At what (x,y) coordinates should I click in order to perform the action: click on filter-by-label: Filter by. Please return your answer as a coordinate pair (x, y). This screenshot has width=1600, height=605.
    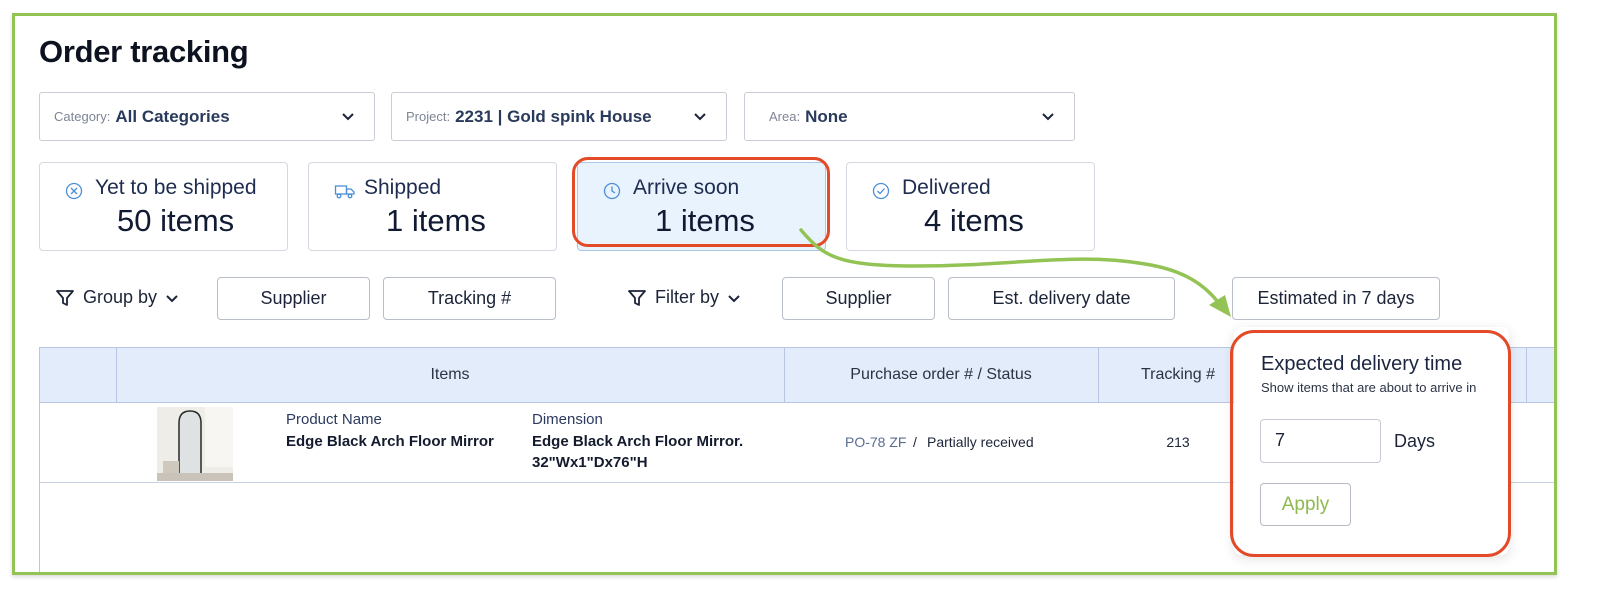
    Looking at the image, I should click on (687, 297).